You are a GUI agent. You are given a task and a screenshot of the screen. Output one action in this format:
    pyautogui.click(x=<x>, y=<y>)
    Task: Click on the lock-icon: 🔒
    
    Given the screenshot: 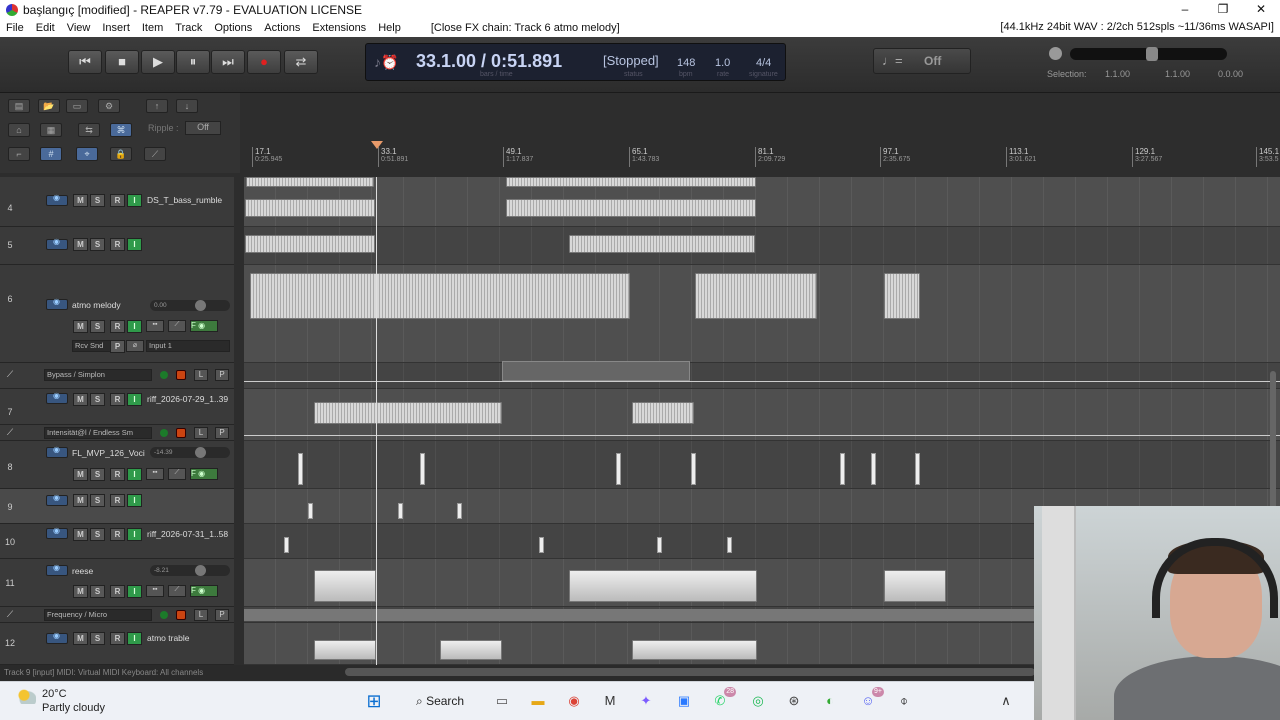 What is the action you would take?
    pyautogui.click(x=121, y=154)
    